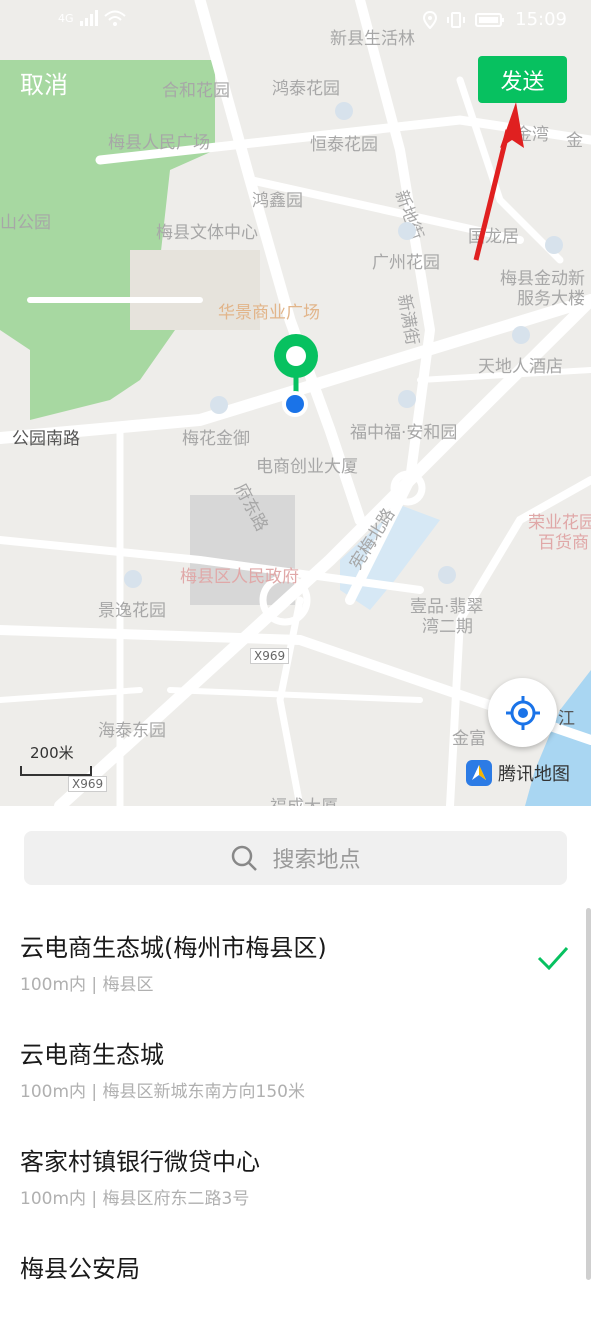  What do you see at coordinates (114, 18) in the screenshot?
I see `wifi-icon` at bounding box center [114, 18].